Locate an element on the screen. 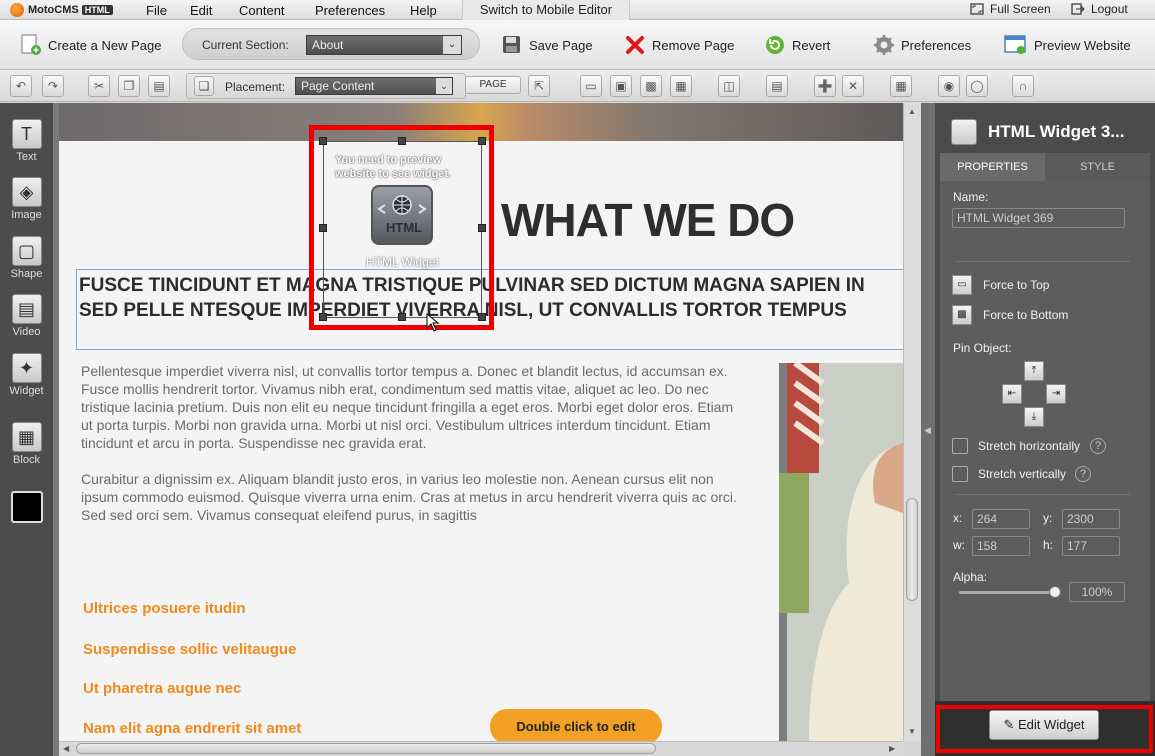 Image resolution: width=1155 pixels, height=756 pixels. scroll-left-icon: ◀ is located at coordinates (66, 748).